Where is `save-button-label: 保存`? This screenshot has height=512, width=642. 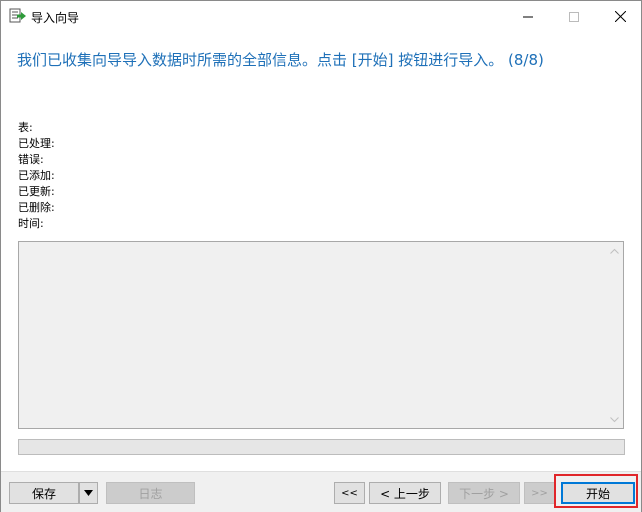
save-button-label: 保存 is located at coordinates (43, 493).